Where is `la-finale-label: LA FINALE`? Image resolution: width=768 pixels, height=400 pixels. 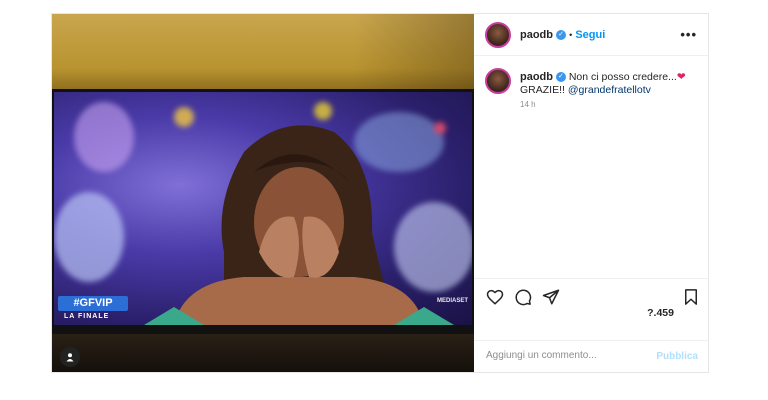
la-finale-label: LA FINALE is located at coordinates (87, 316).